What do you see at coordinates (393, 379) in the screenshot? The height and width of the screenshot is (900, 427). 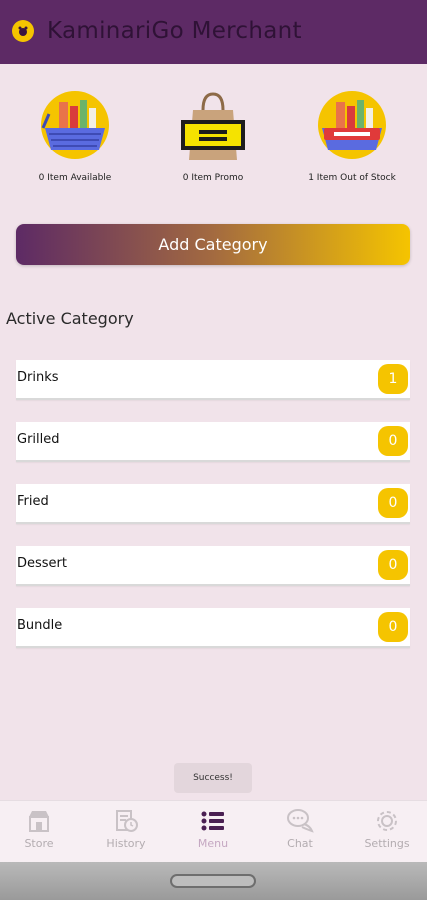 I see `category-count-badge: 1` at bounding box center [393, 379].